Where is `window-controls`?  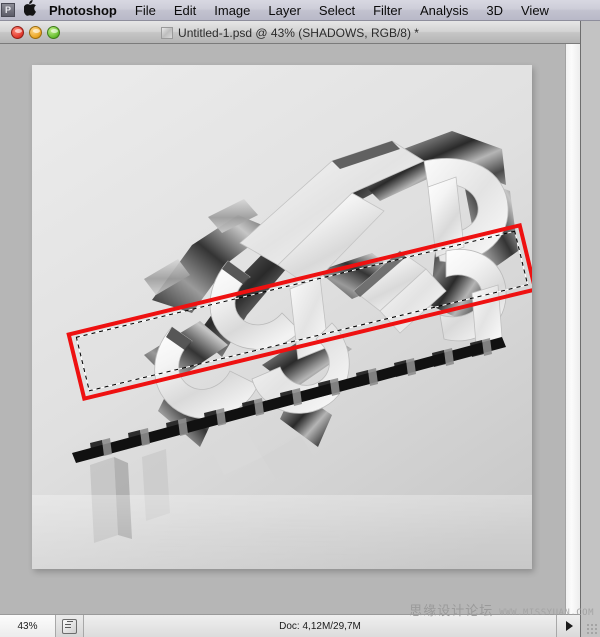 window-controls is located at coordinates (35, 32).